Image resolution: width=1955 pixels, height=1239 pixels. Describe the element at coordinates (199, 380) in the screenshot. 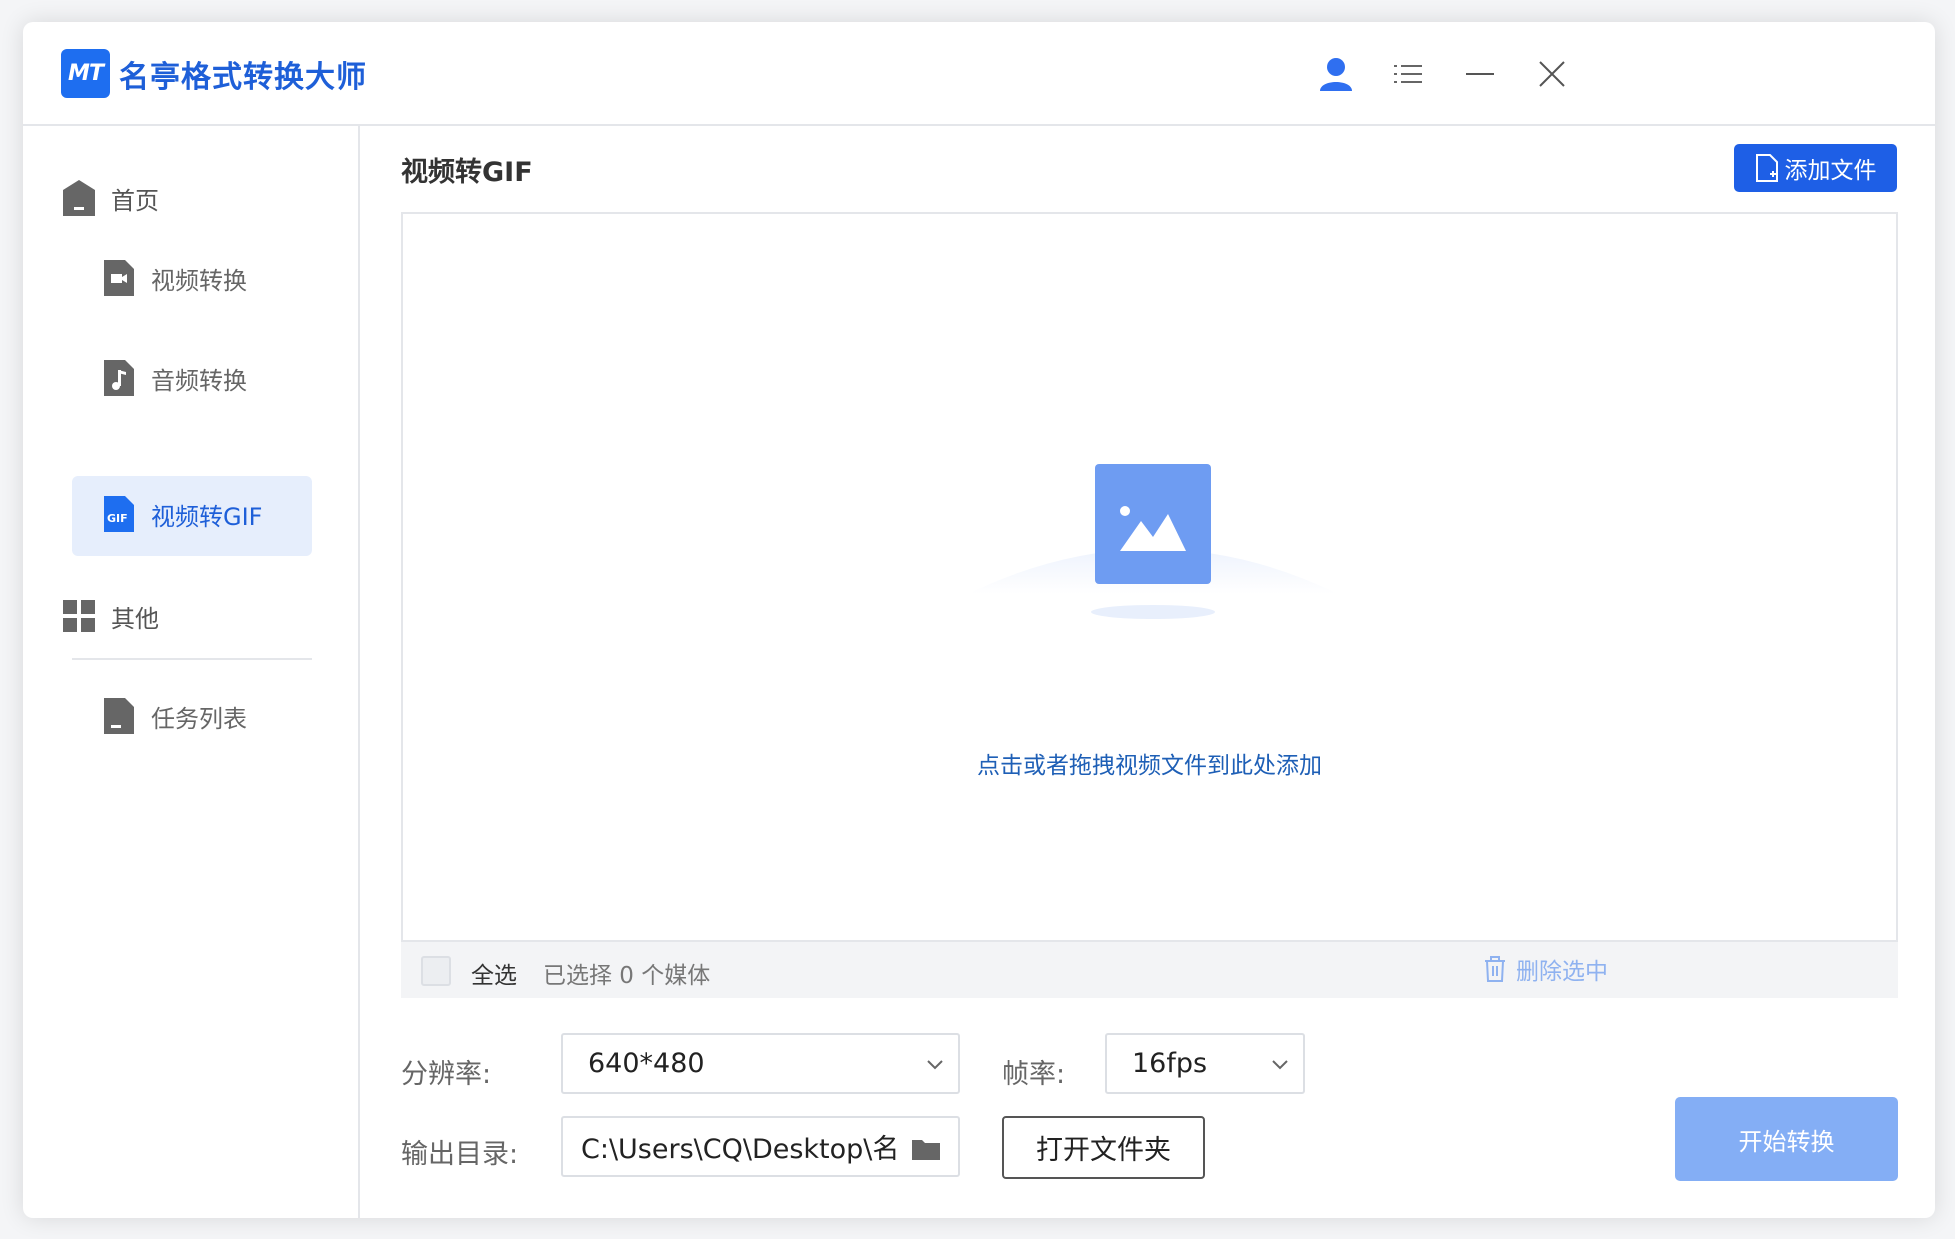

I see `sidebar-item-label: 音频转换` at that location.